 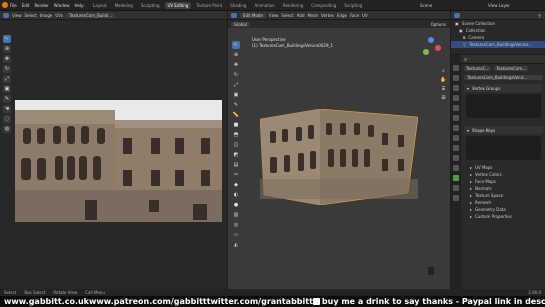 I want to click on particles-tab-icon, so click(x=456, y=148).